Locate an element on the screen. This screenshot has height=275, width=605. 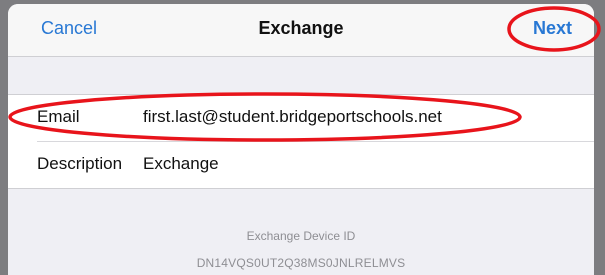
email-field: first.last@student.bridgeportschools.net is located at coordinates (292, 117).